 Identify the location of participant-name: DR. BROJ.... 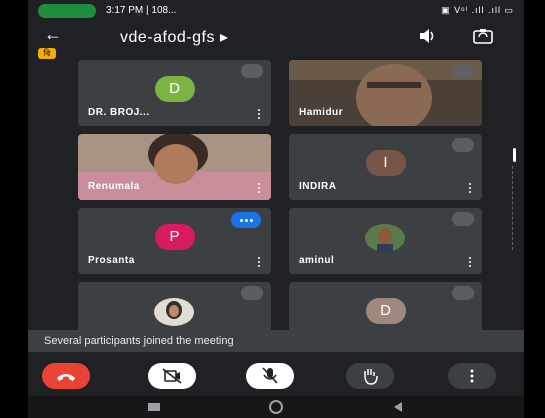
(119, 112).